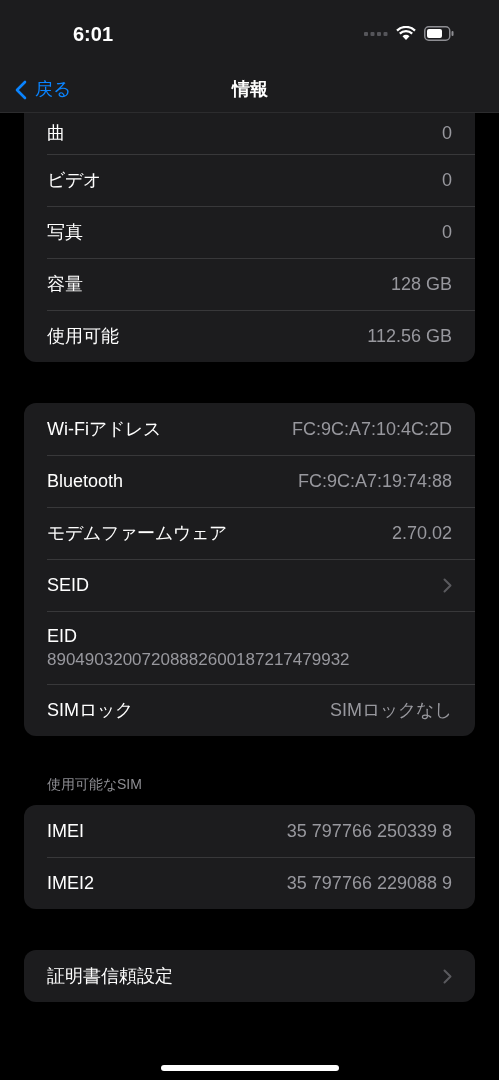 The width and height of the screenshot is (499, 1080). I want to click on battery-icon, so click(439, 34).